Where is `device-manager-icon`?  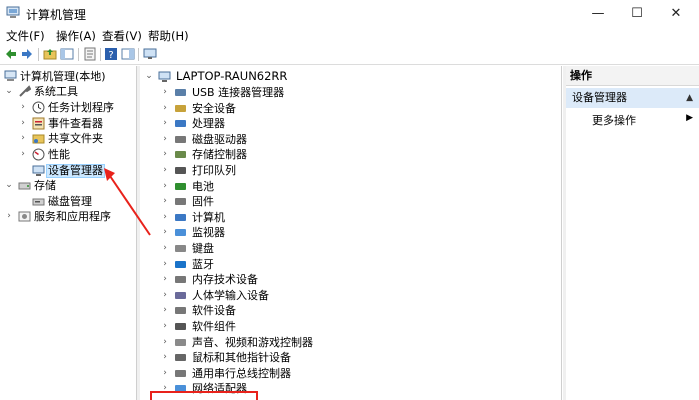
device-manager-icon is located at coordinates (38, 170).